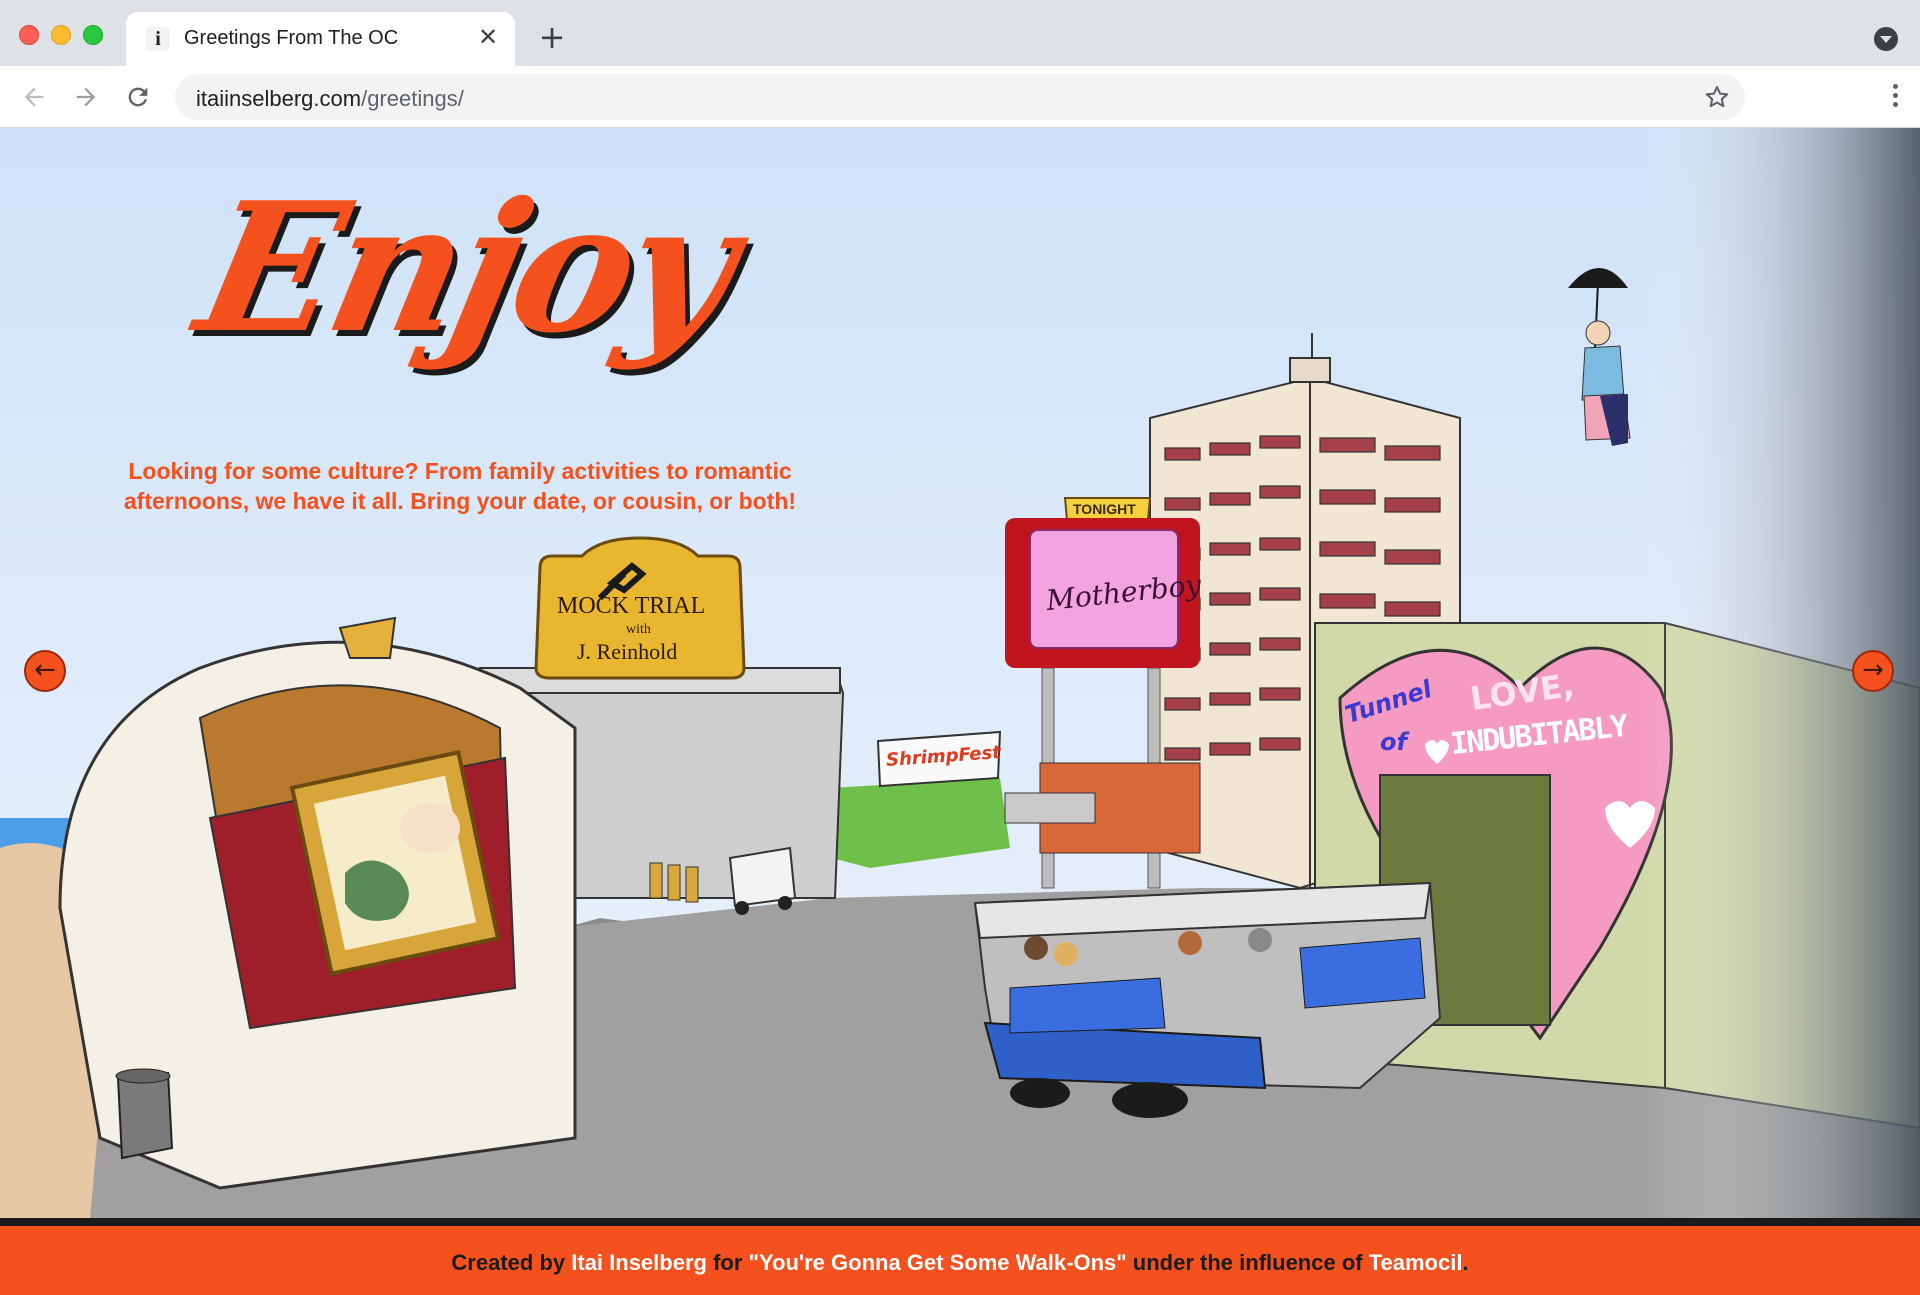 The width and height of the screenshot is (1920, 1295). I want to click on footer-for: for, so click(727, 1262).